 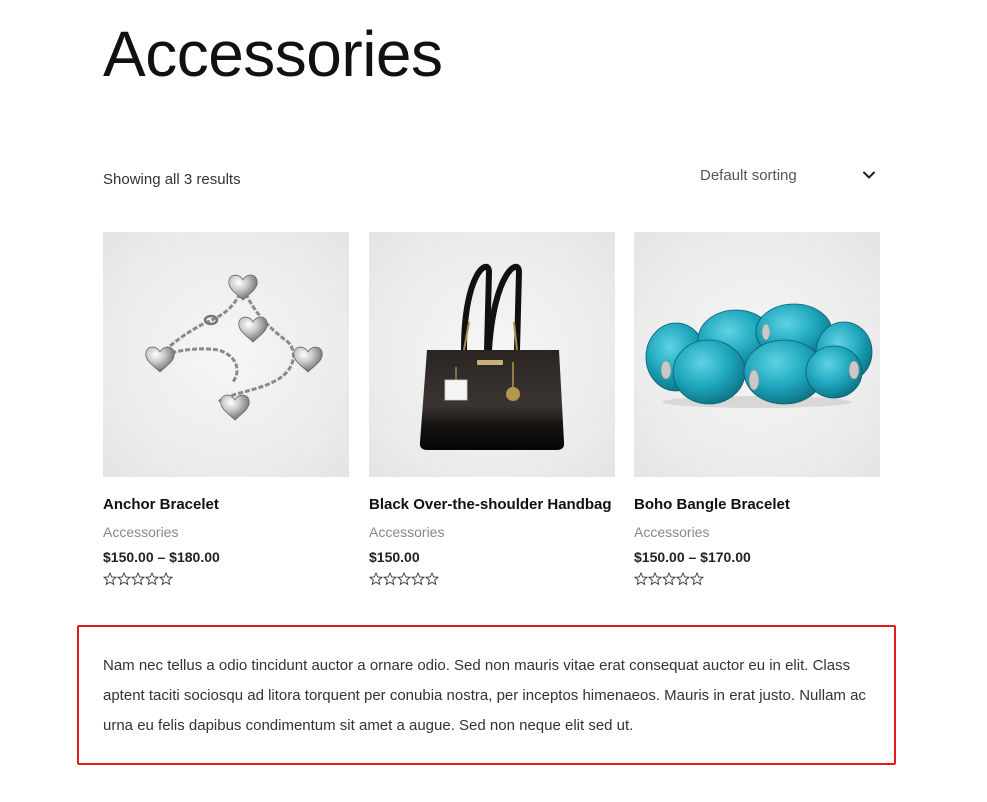 What do you see at coordinates (161, 557) in the screenshot?
I see `product-price: $150.00 – $180.00` at bounding box center [161, 557].